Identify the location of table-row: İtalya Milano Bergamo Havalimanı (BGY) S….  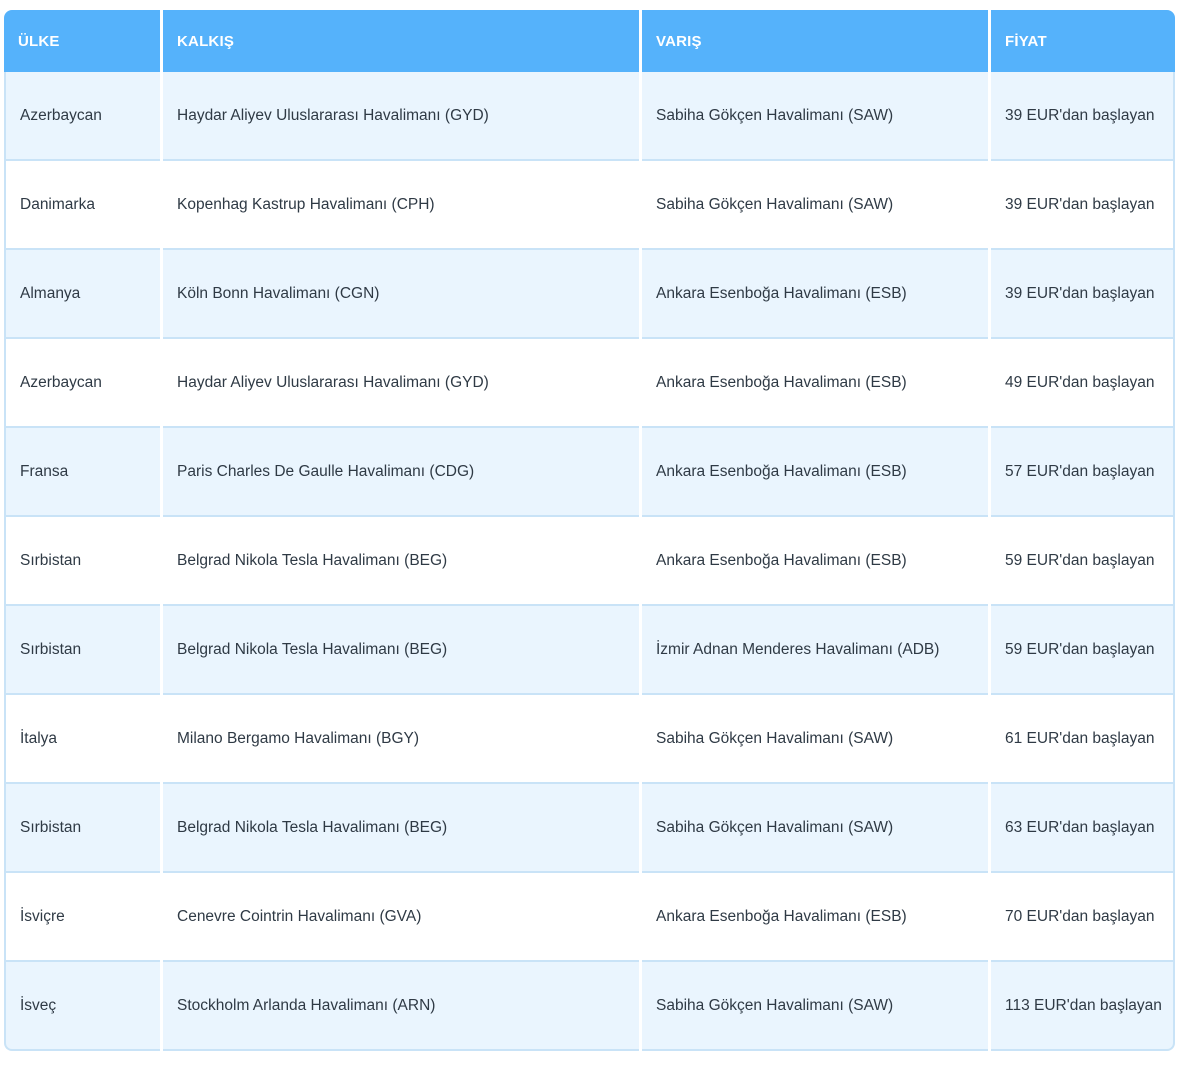
(589, 739).